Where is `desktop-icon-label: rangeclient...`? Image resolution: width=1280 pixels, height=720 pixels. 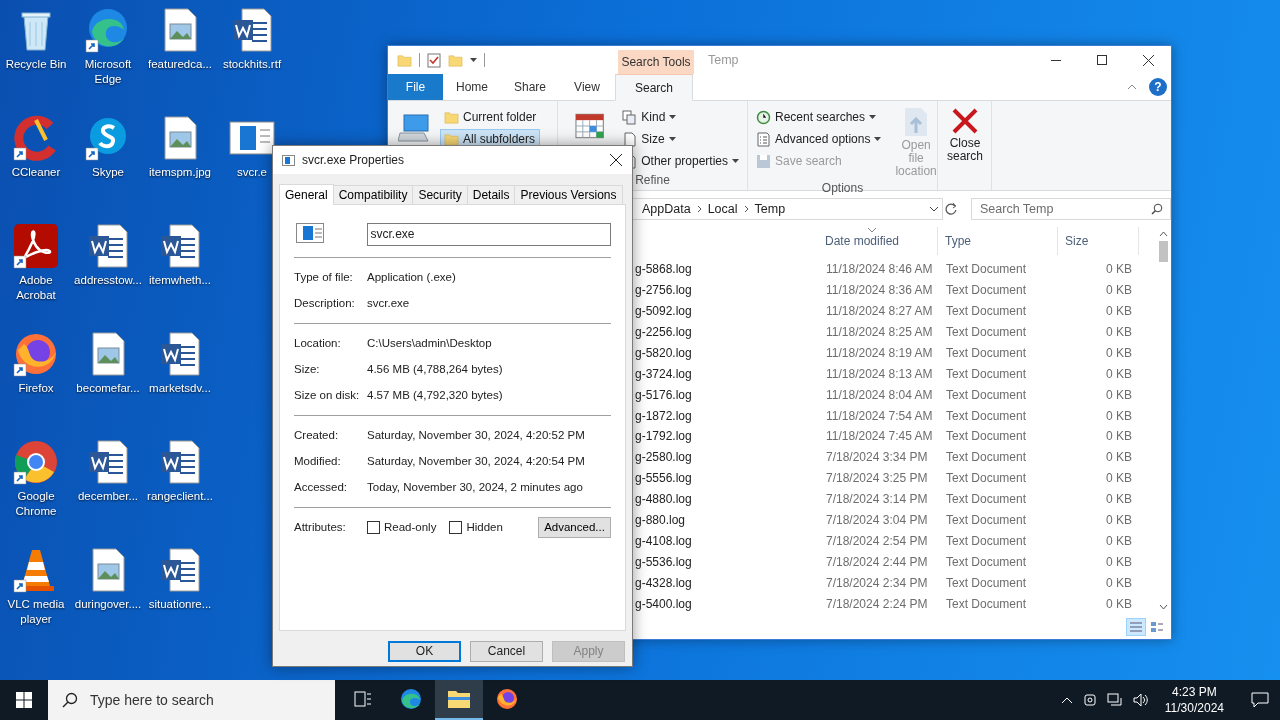 desktop-icon-label: rangeclient... is located at coordinates (180, 496).